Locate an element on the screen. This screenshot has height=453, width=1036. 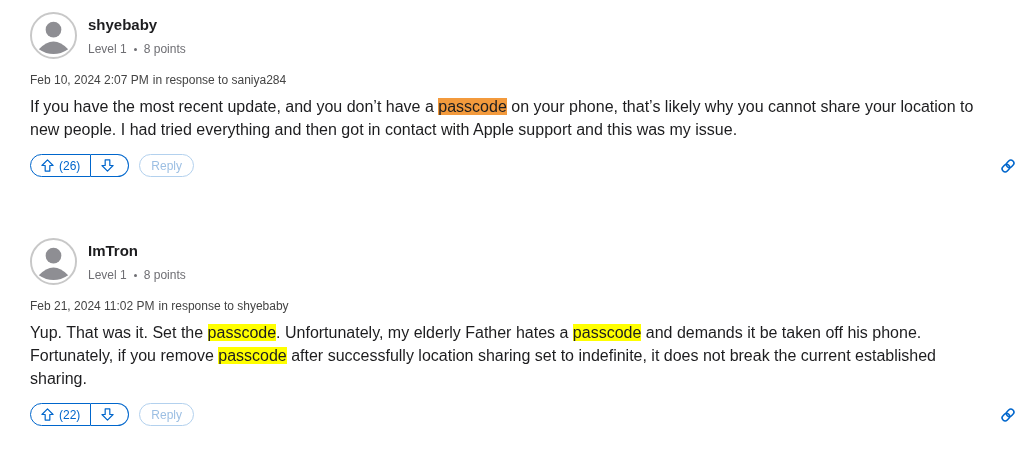
upvote-button: (22) is located at coordinates (61, 414).